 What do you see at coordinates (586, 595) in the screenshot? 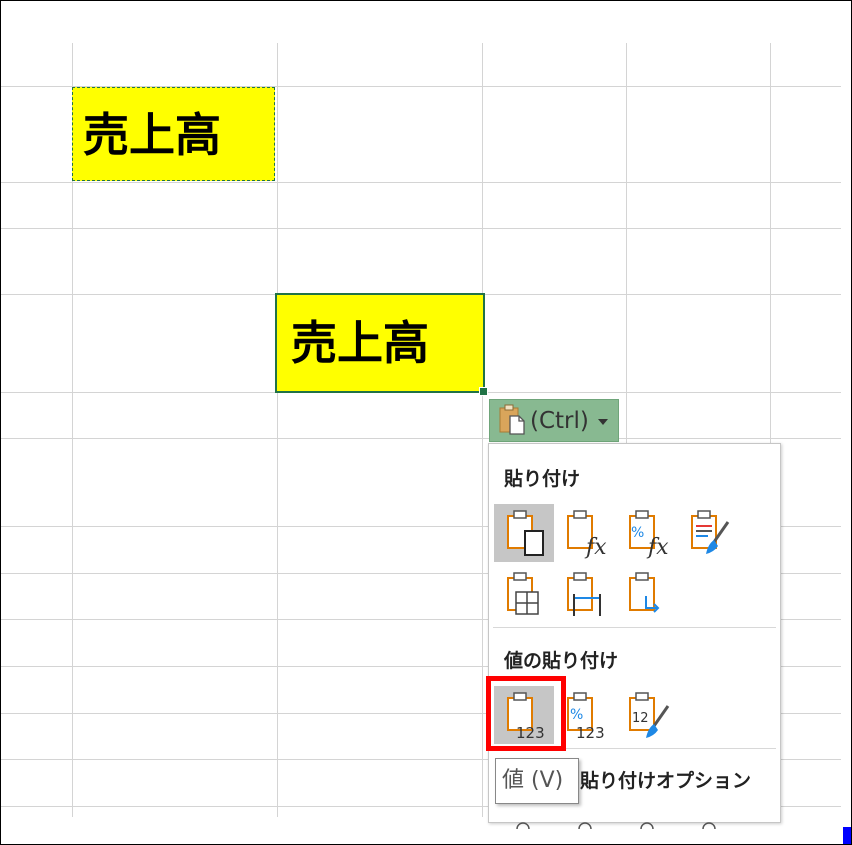
I see `keep-column-widths-icon` at bounding box center [586, 595].